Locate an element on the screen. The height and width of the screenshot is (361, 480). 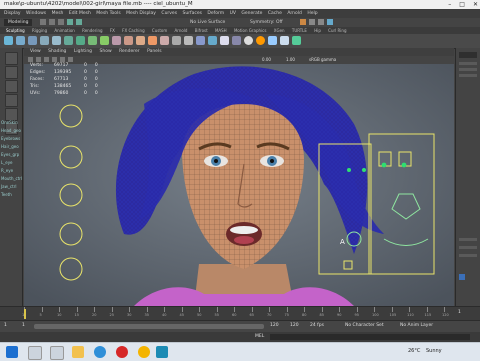
panel-menu-panels: Panels is located at coordinates (154, 51).